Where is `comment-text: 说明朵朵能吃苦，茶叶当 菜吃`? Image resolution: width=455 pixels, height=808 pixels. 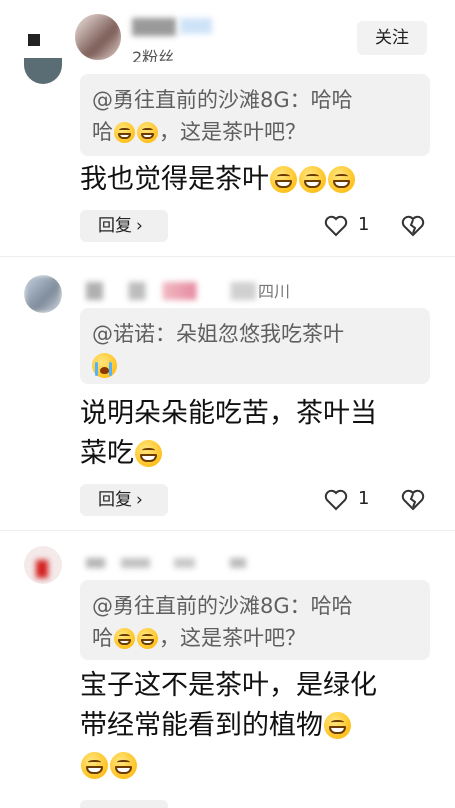
comment-text: 说明朵朵能吃苦，茶叶当 菜吃 is located at coordinates (228, 433).